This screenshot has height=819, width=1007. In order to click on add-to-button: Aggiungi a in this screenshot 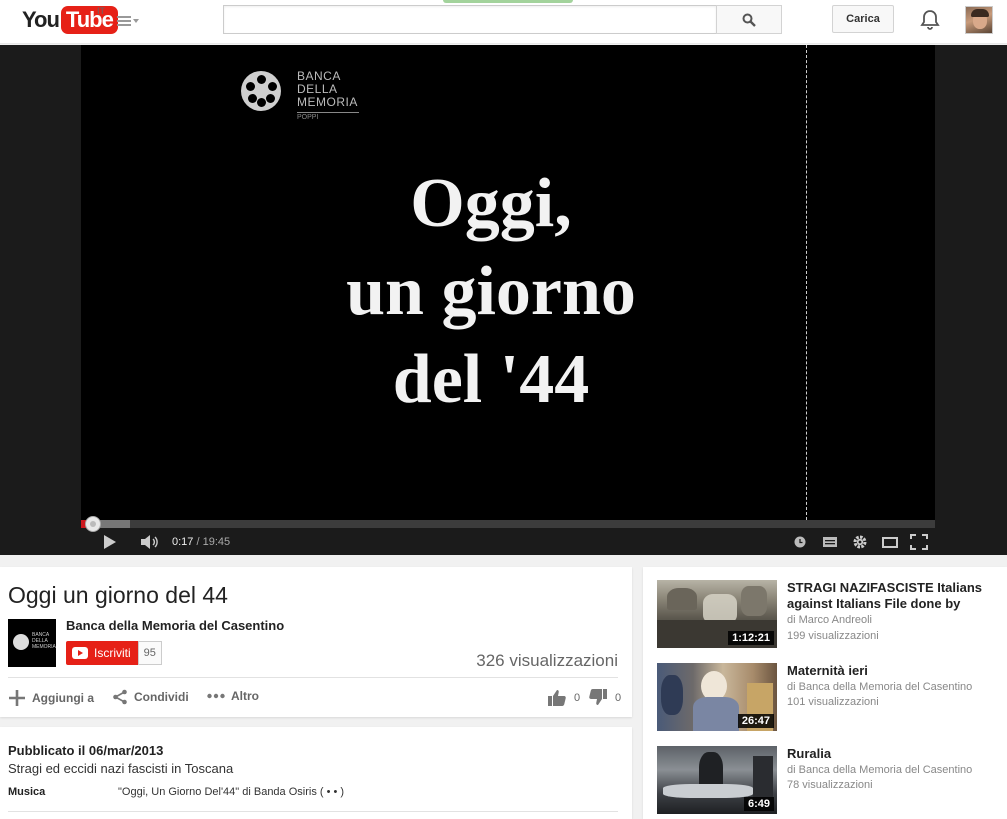, I will do `click(51, 698)`.